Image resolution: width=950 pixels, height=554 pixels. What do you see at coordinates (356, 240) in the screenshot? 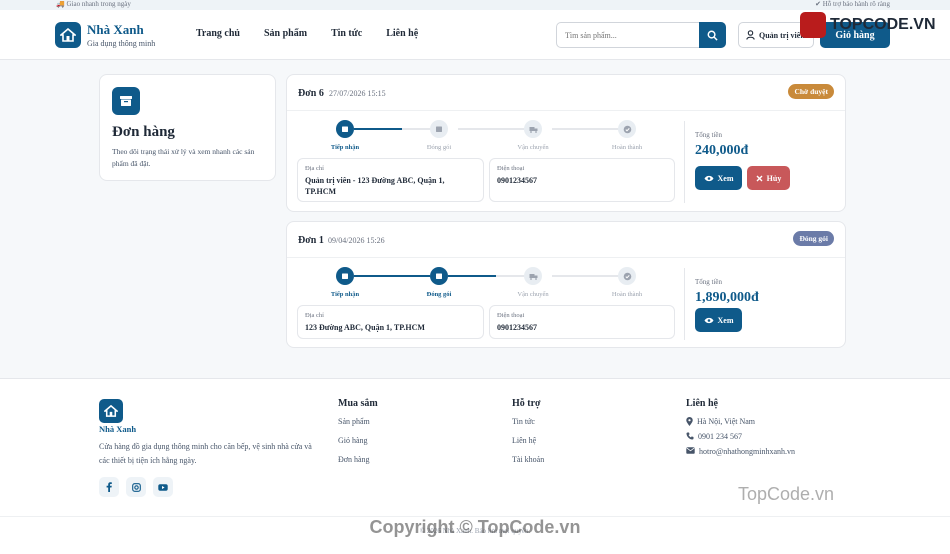
I see `order-date: 09/04/2026 15:26` at bounding box center [356, 240].